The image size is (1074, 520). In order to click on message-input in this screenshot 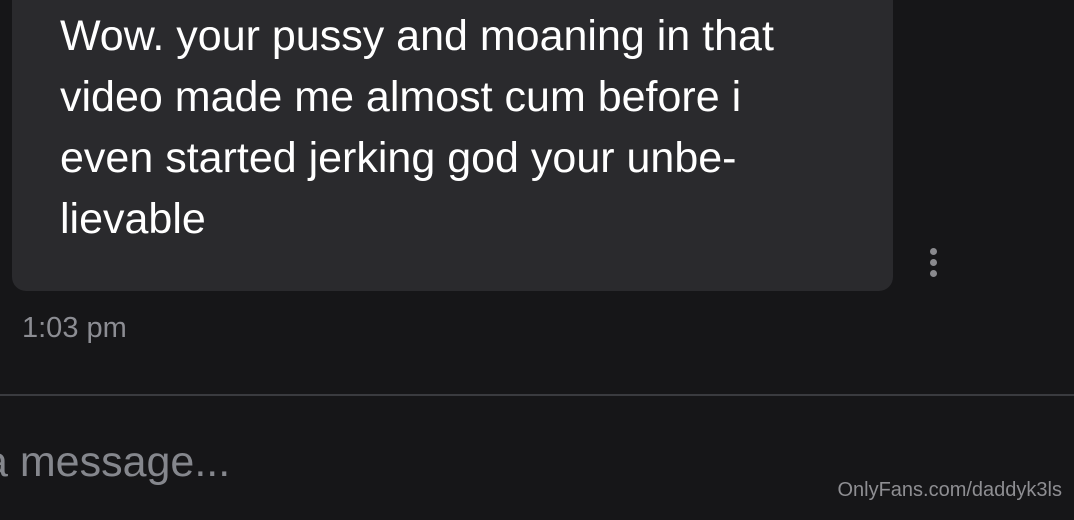, I will do `click(402, 462)`.